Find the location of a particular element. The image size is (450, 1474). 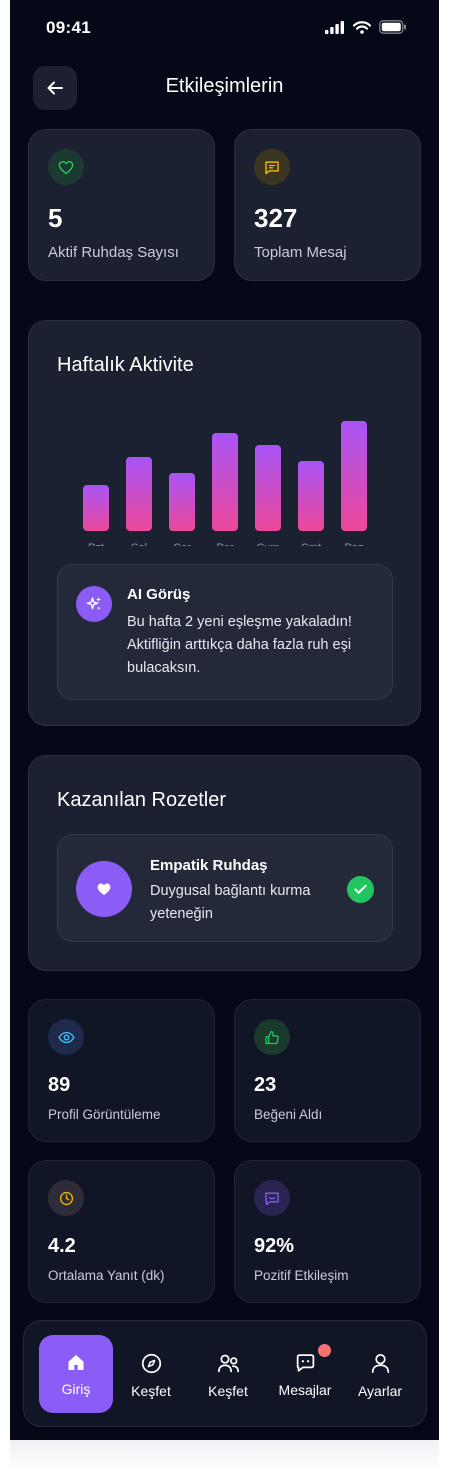

bar-Cmt is located at coordinates (311, 496).